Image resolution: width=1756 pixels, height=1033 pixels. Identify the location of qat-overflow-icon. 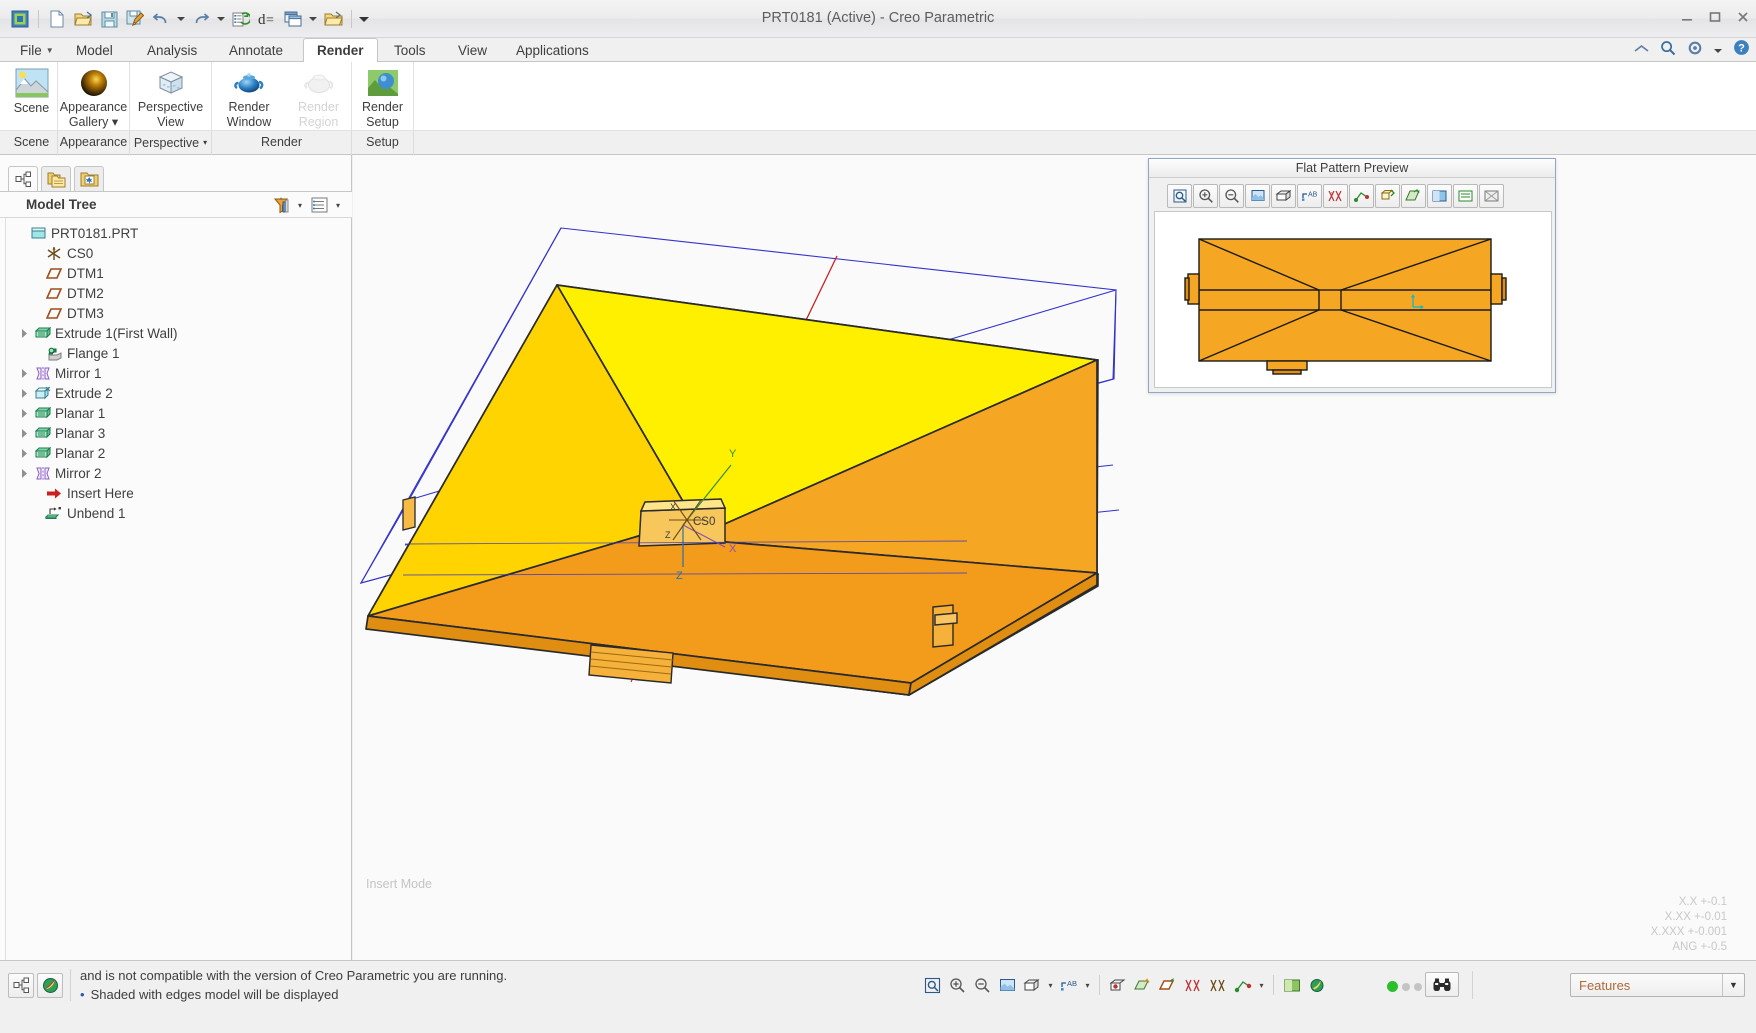
(364, 19).